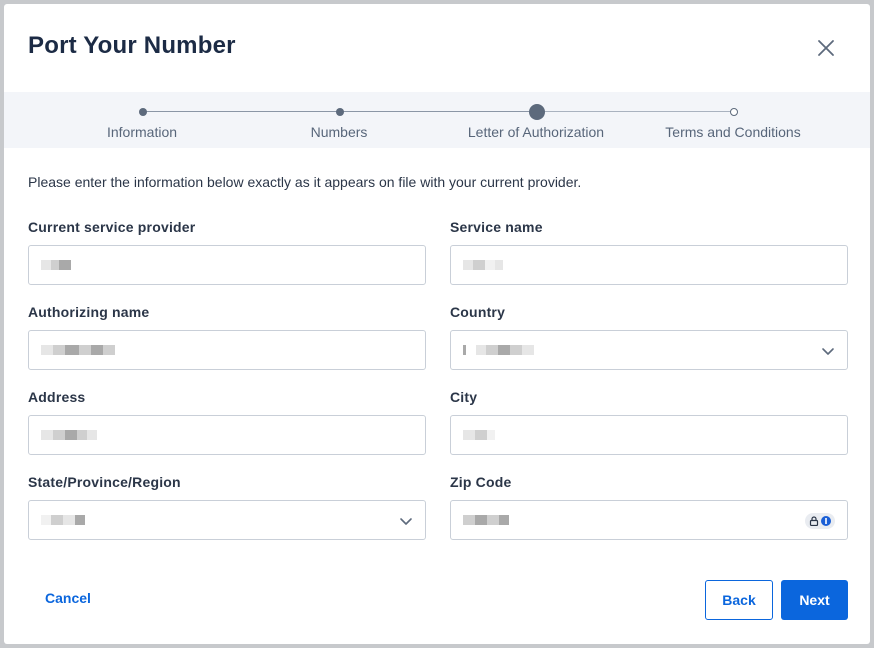 This screenshot has height=648, width=874. I want to click on step-label-terms: Terms and Conditions, so click(733, 132).